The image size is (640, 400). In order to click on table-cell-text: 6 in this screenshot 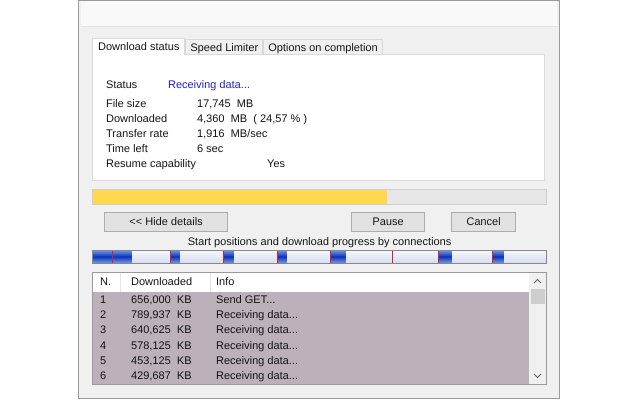, I will do `click(103, 376)`.